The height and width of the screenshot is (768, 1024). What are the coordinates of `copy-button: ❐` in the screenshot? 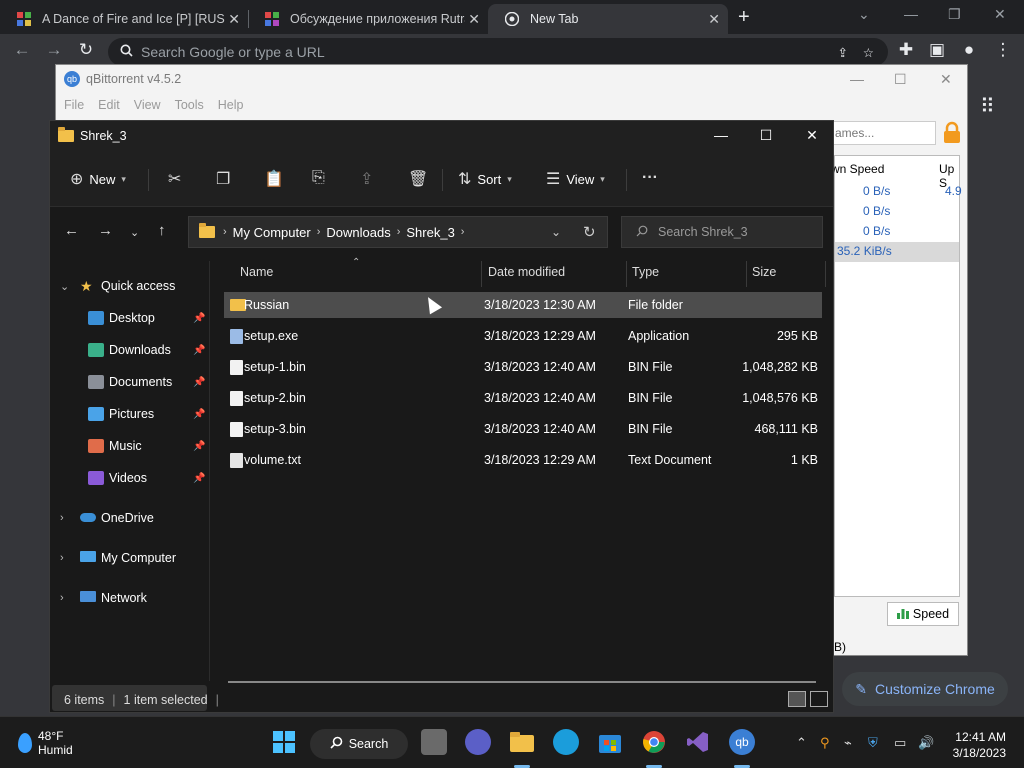 It's located at (223, 179).